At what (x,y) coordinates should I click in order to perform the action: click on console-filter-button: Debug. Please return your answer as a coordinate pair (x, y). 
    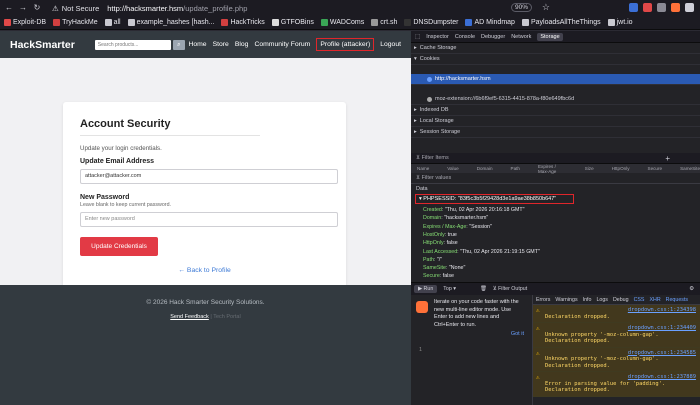
    Looking at the image, I should click on (621, 300).